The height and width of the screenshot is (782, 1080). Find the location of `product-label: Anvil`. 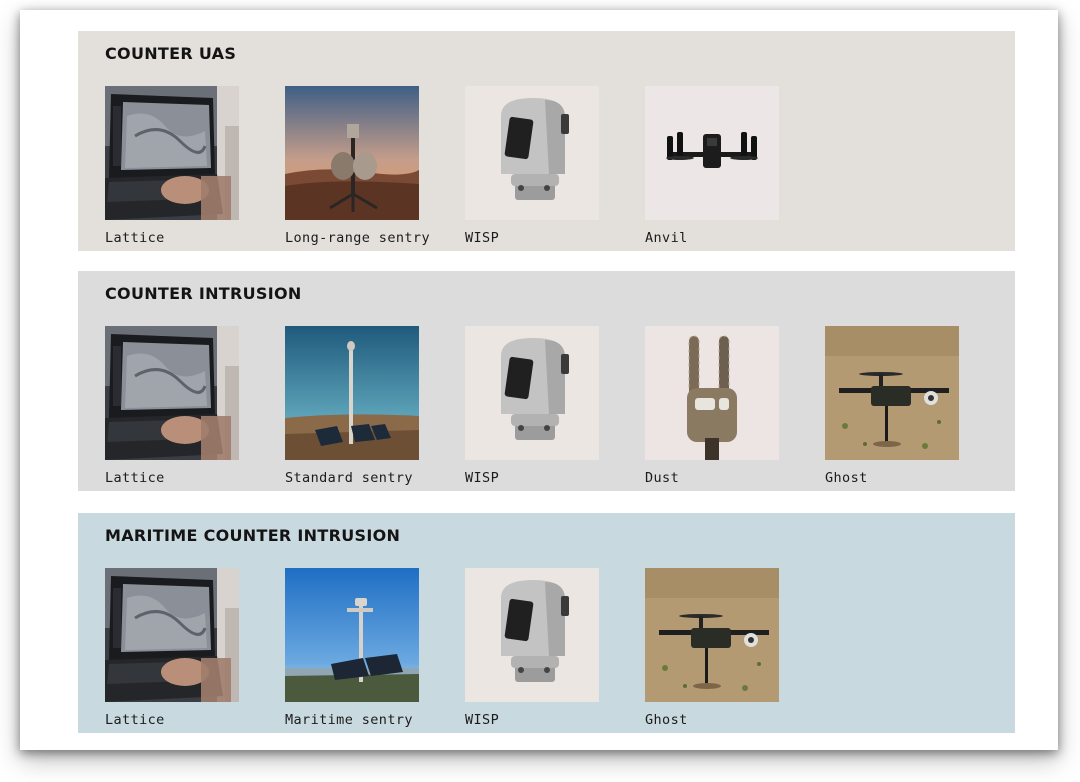

product-label: Anvil is located at coordinates (666, 238).